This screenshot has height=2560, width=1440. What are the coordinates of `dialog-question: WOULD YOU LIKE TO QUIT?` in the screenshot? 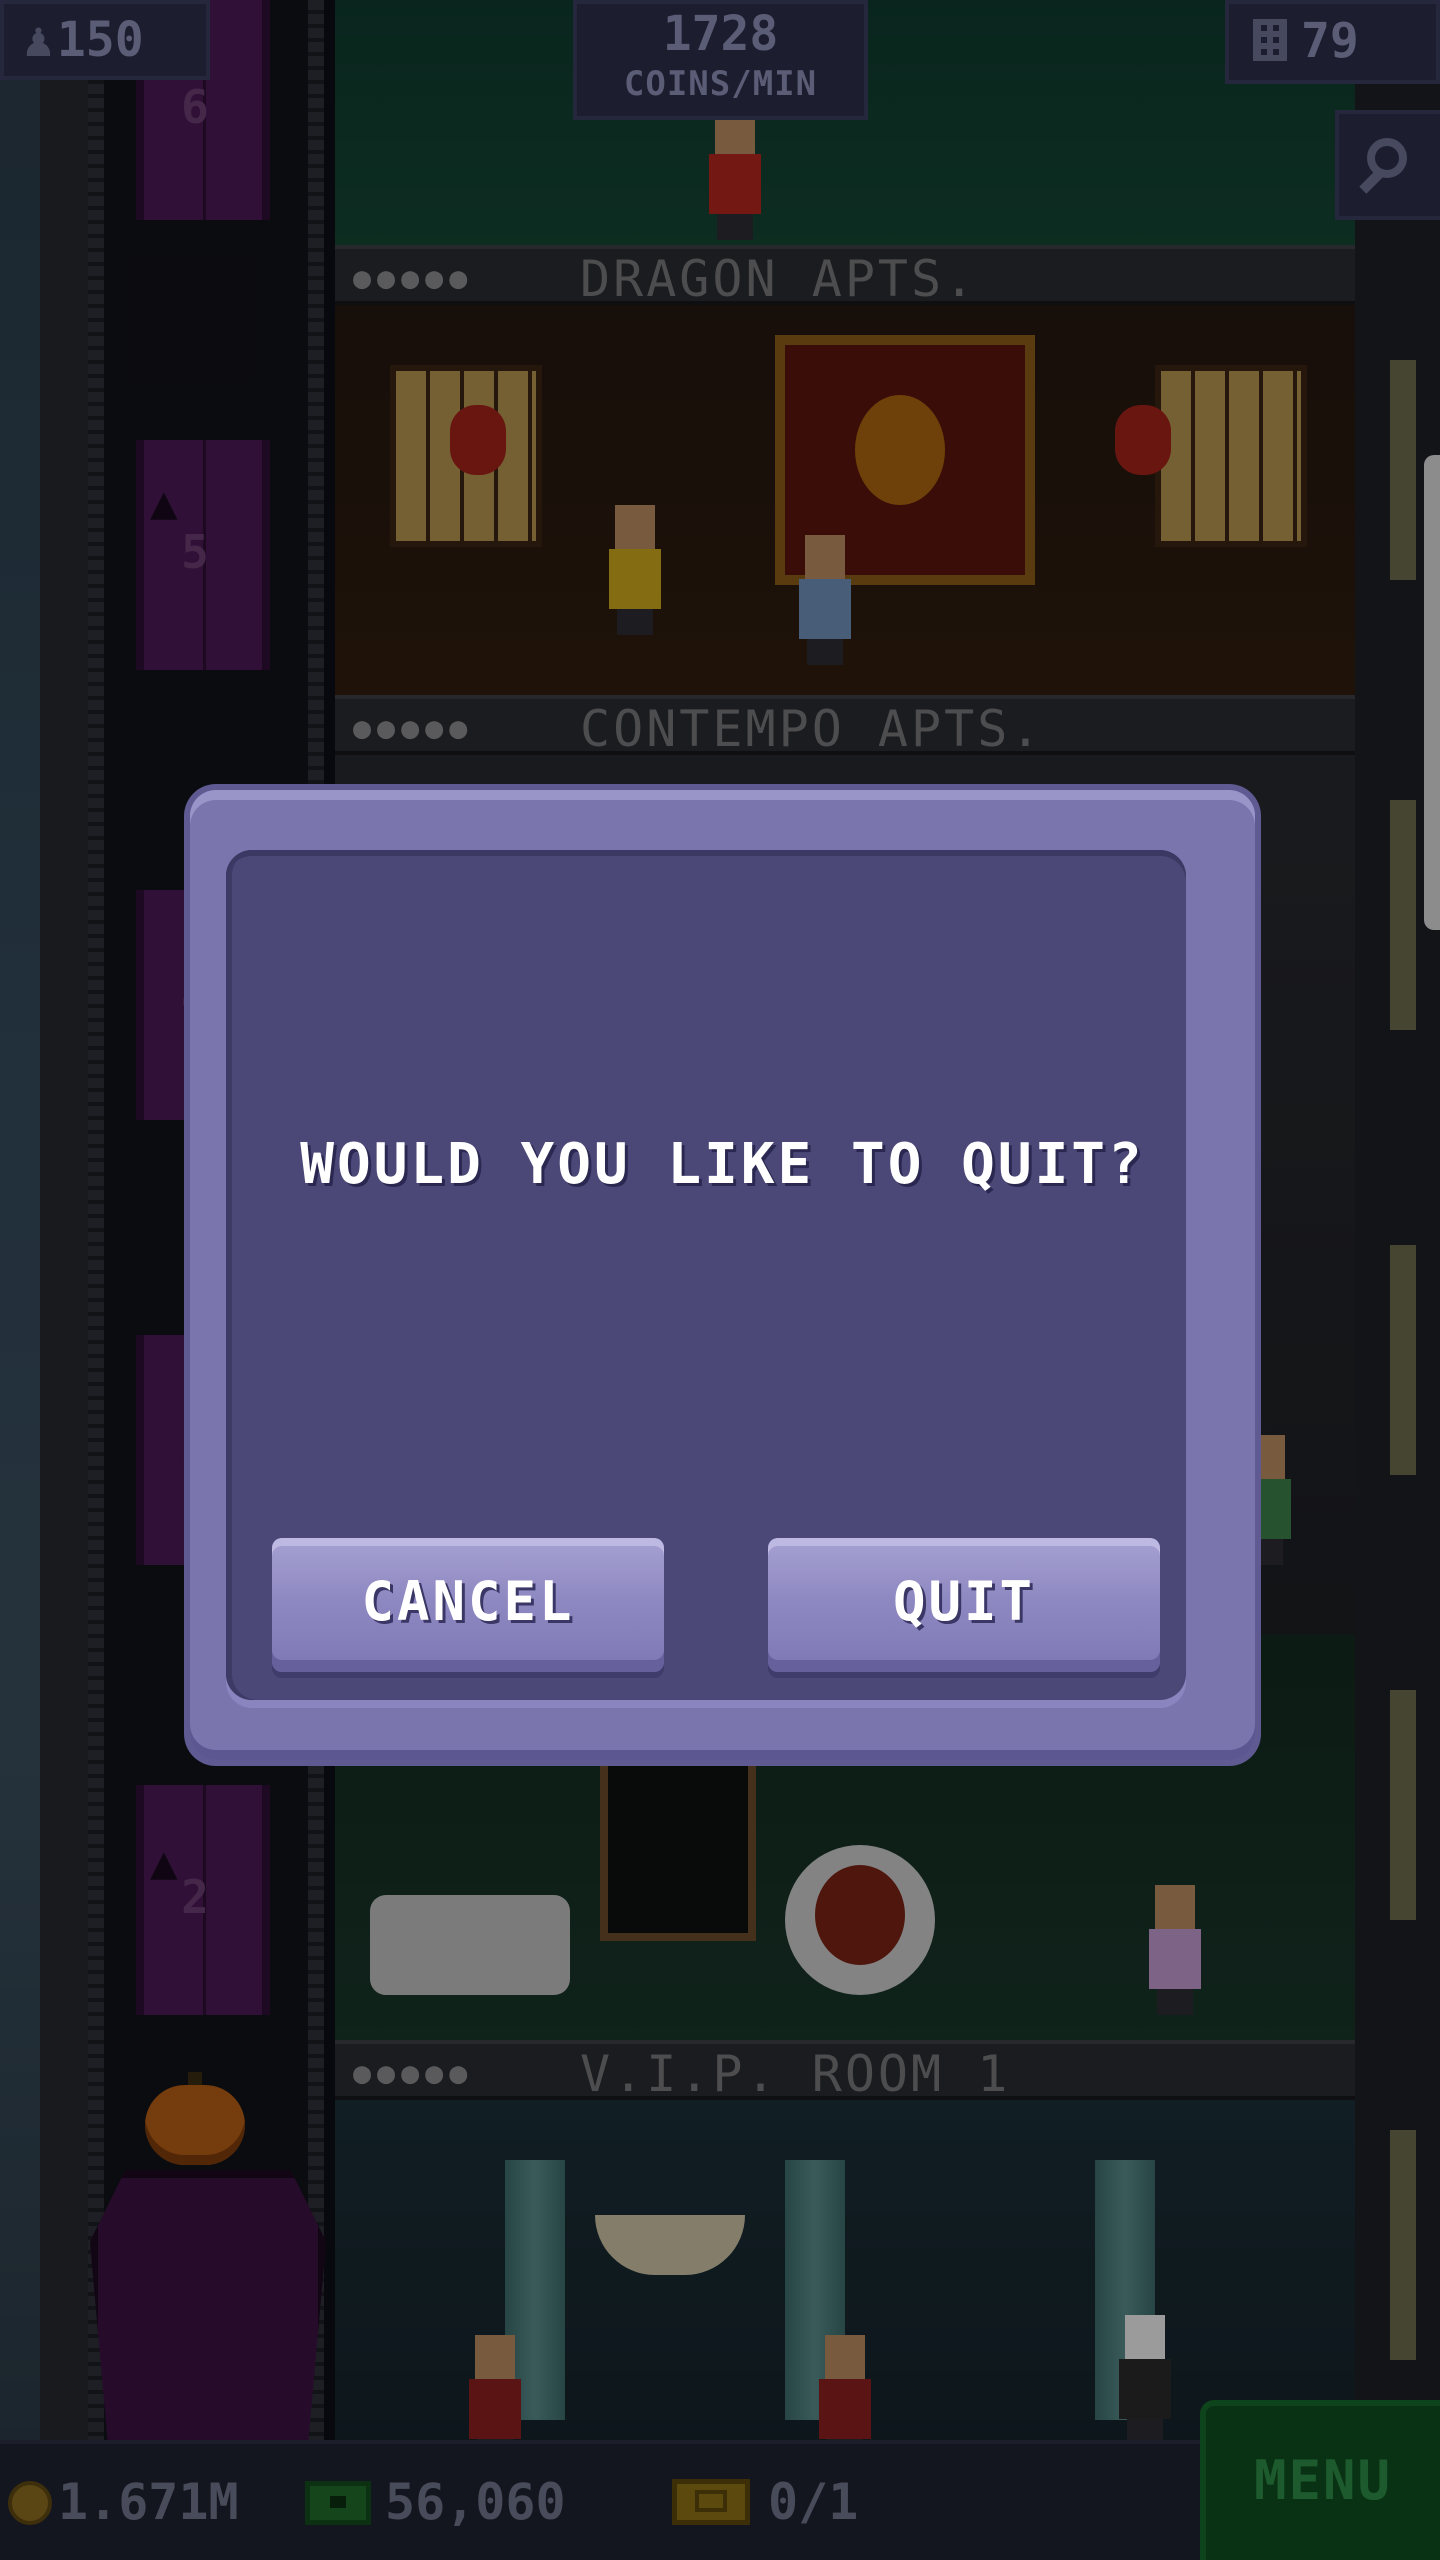 It's located at (722, 1164).